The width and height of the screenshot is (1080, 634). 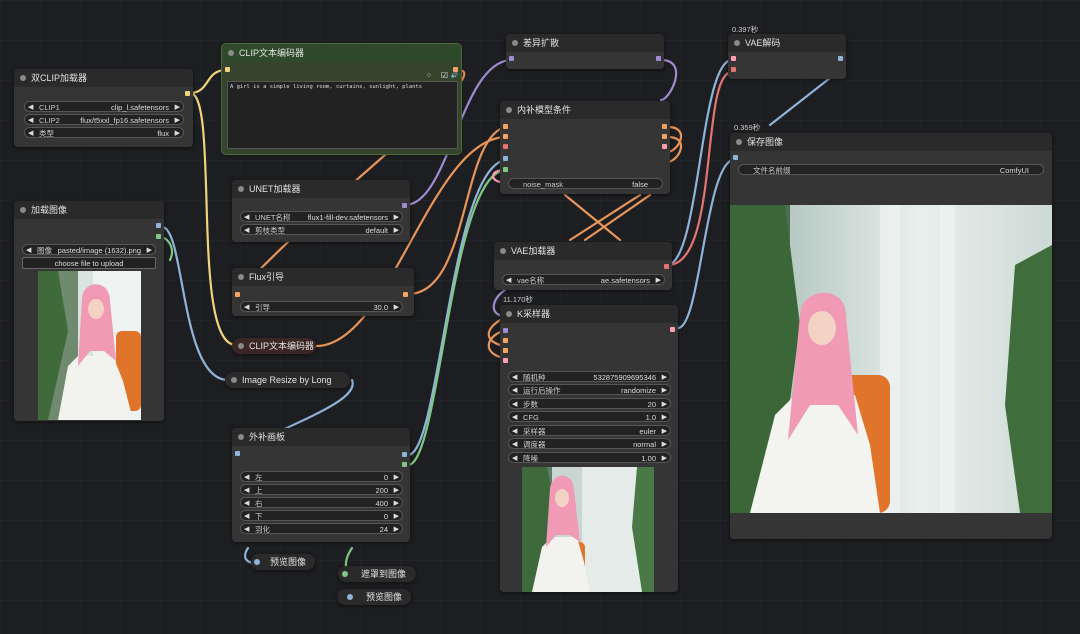 What do you see at coordinates (505, 360) in the screenshot?
I see `latent-input-slot` at bounding box center [505, 360].